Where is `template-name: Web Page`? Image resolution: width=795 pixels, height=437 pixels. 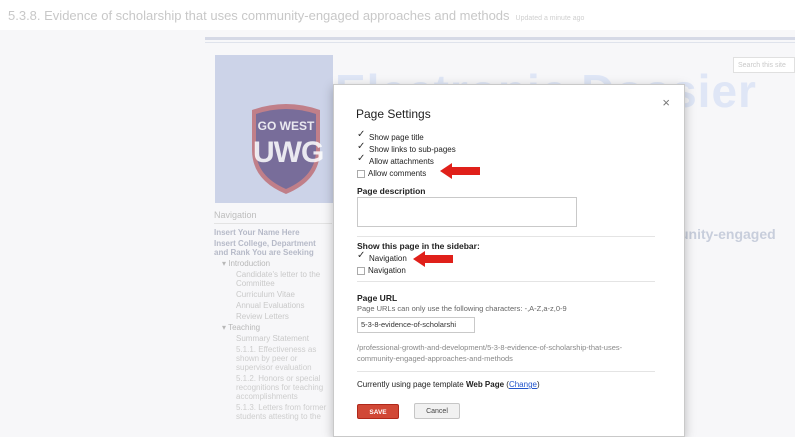
template-name: Web Page is located at coordinates (485, 384).